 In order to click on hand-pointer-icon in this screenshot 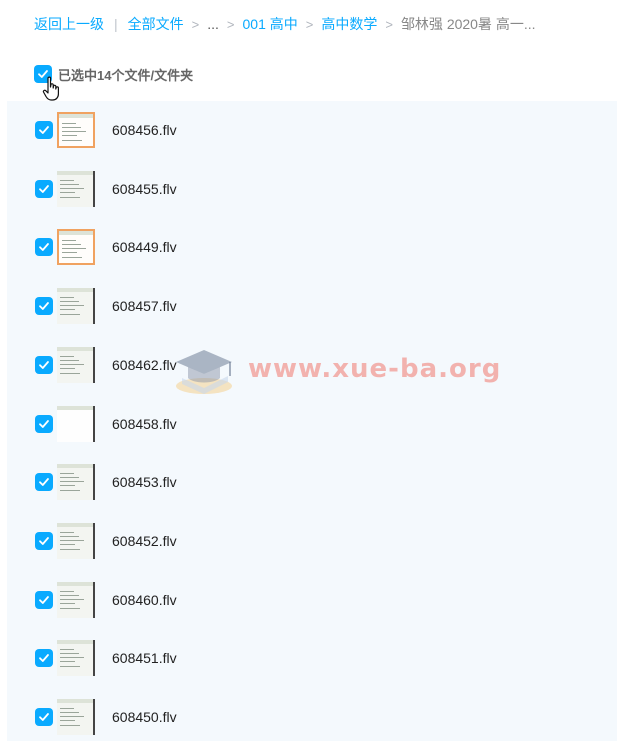, I will do `click(50, 88)`.